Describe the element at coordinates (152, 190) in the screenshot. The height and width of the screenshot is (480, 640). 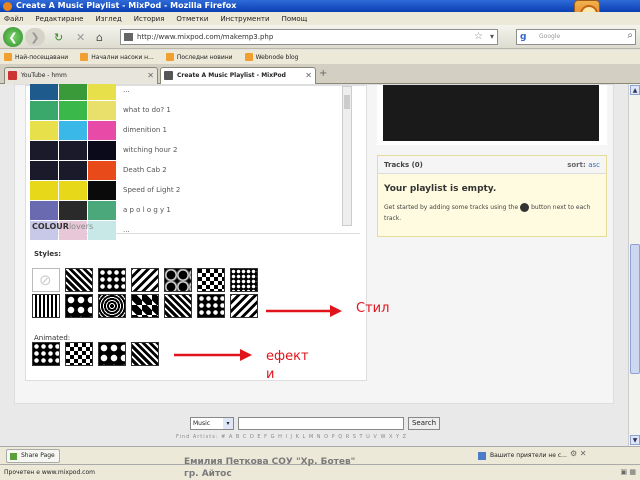
I see `palette-name: Speed of Light 2` at that location.